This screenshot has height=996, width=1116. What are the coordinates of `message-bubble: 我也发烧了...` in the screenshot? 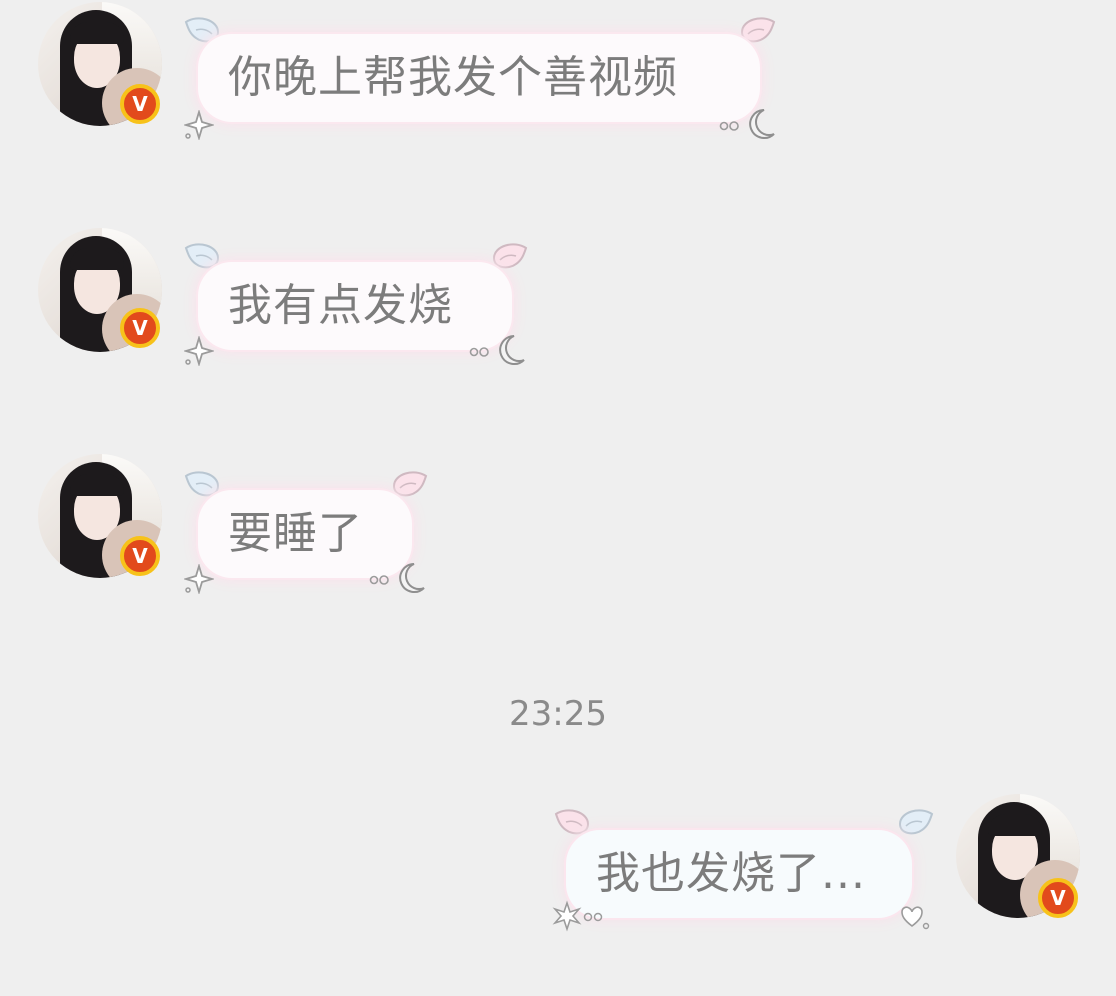 It's located at (739, 874).